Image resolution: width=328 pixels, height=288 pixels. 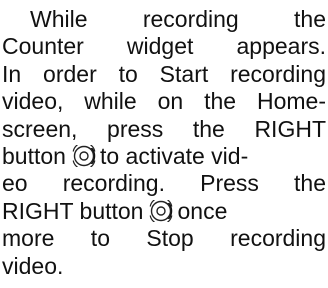 I want to click on text-line-5: screen, press the RIGHT, so click(x=164, y=128).